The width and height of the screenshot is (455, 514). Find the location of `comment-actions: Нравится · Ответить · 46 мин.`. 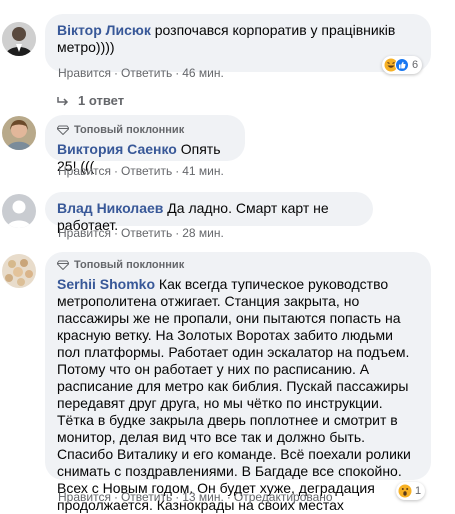

comment-actions: Нравится · Ответить · 46 мин. is located at coordinates (141, 73).